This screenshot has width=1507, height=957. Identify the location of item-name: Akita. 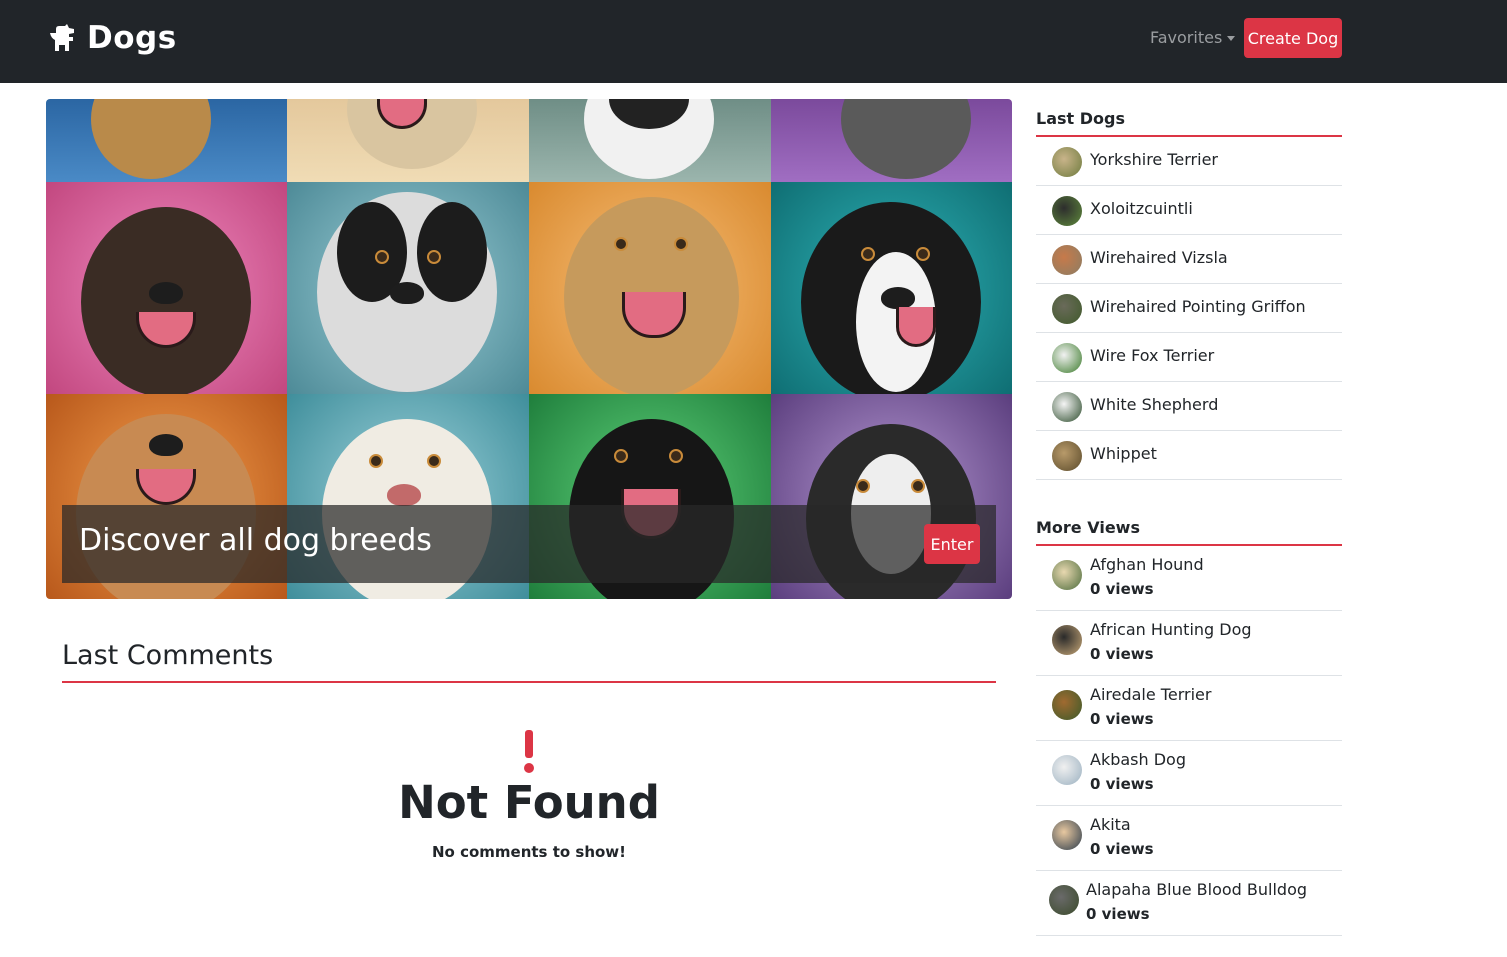
(1110, 824).